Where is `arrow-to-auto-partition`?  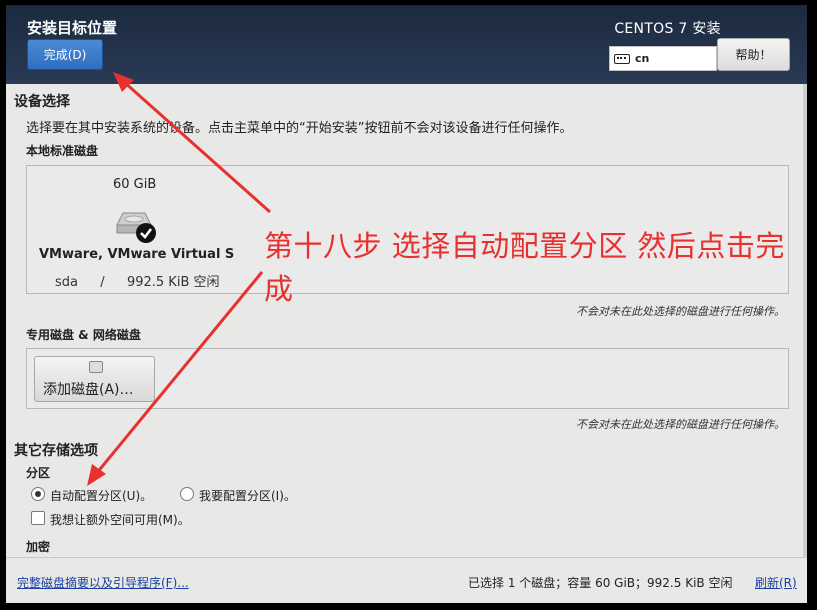 arrow-to-auto-partition is located at coordinates (179, 373).